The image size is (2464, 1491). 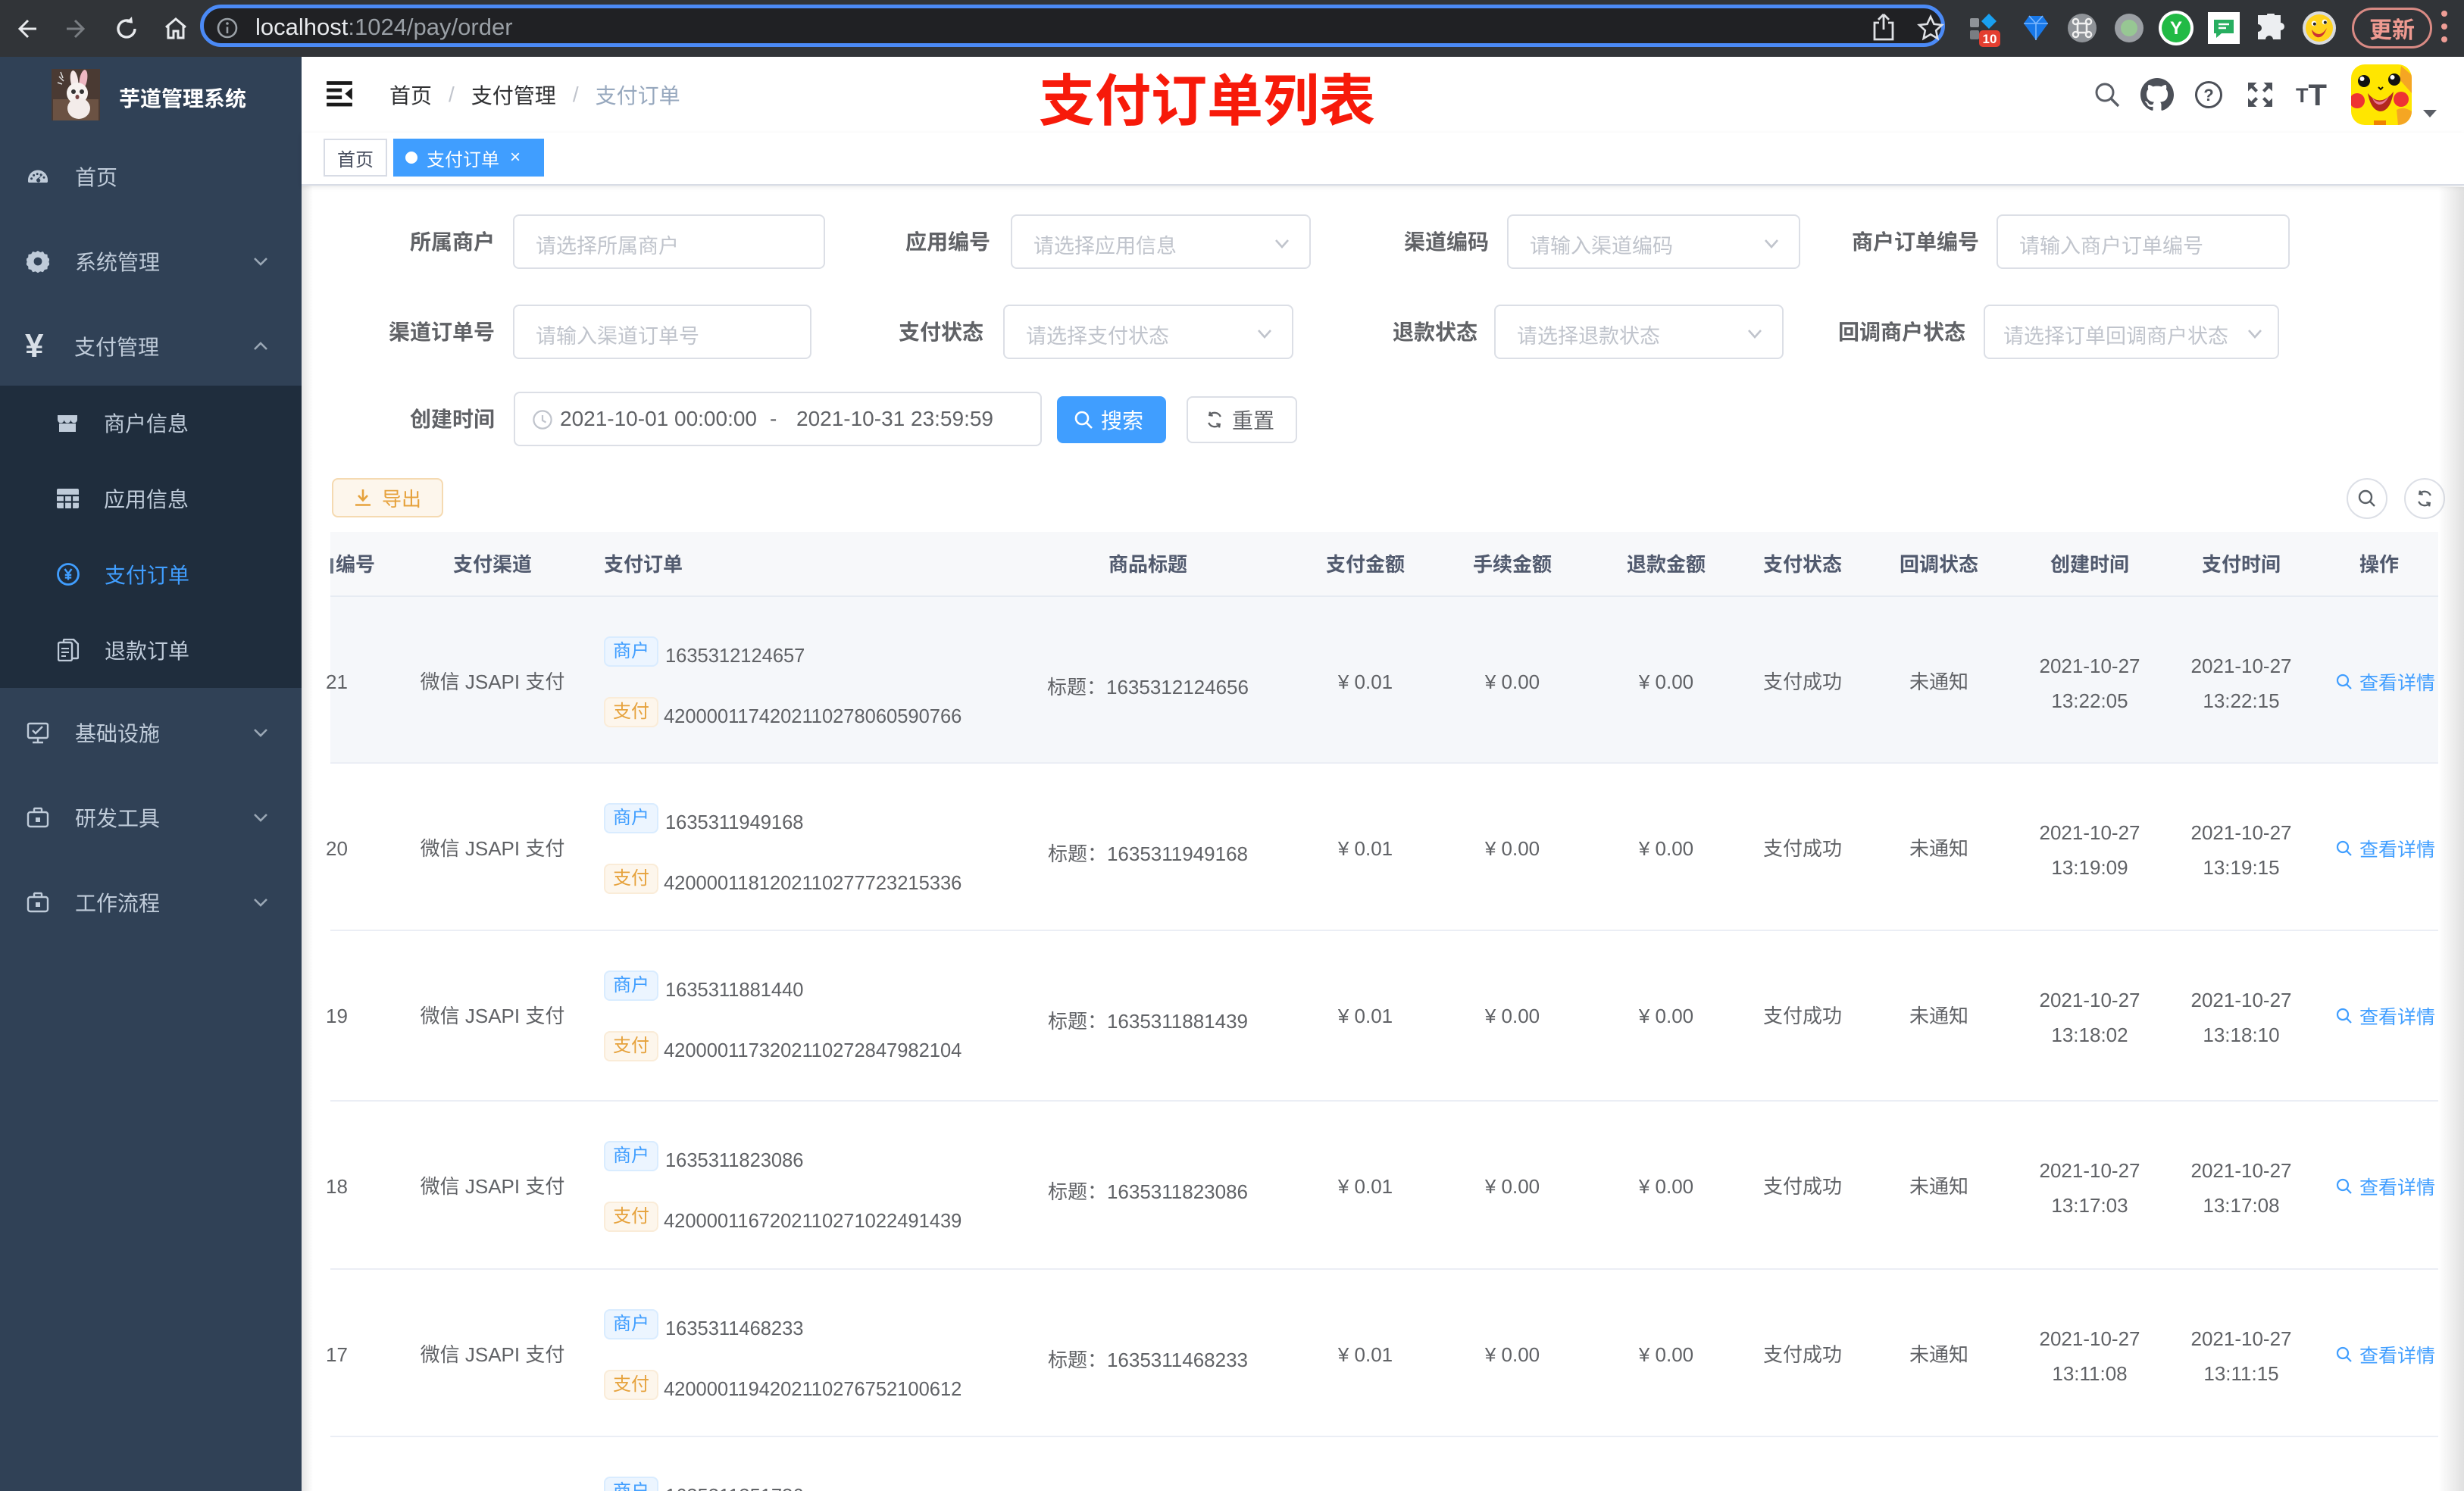 What do you see at coordinates (1990, 39) in the screenshot?
I see `svg-text: 10` at bounding box center [1990, 39].